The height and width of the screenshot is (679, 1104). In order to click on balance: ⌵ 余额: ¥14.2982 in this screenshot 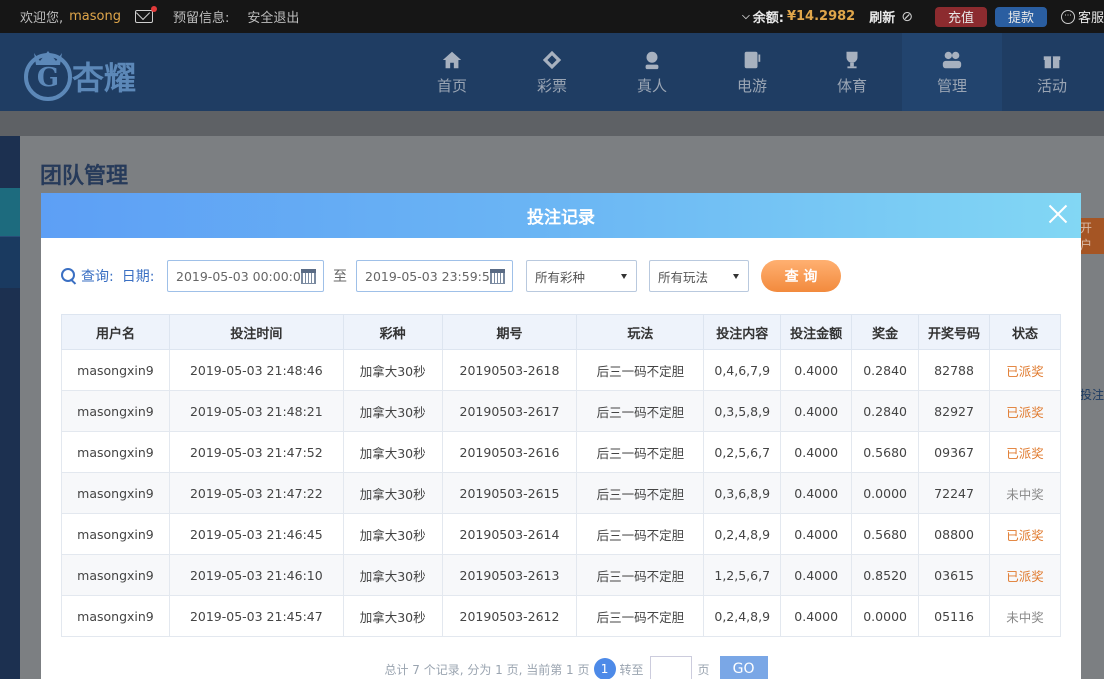, I will do `click(798, 16)`.